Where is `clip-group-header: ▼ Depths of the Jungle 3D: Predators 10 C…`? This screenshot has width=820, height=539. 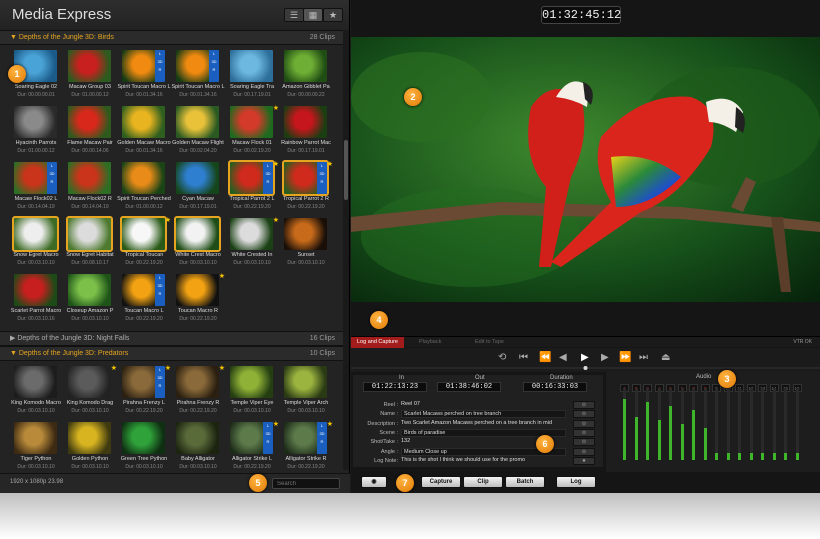 clip-group-header: ▼ Depths of the Jungle 3D: Predators 10 C… is located at coordinates (174, 353).